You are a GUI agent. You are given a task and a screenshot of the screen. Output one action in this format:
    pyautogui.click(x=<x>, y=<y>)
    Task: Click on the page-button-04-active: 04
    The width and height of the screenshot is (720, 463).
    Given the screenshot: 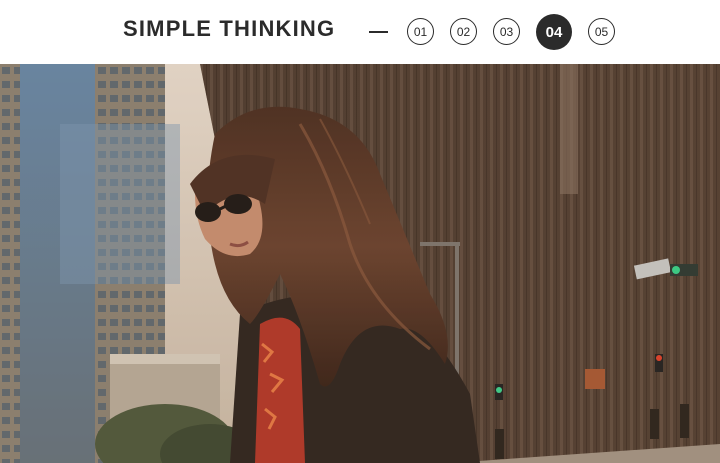 What is the action you would take?
    pyautogui.click(x=554, y=32)
    